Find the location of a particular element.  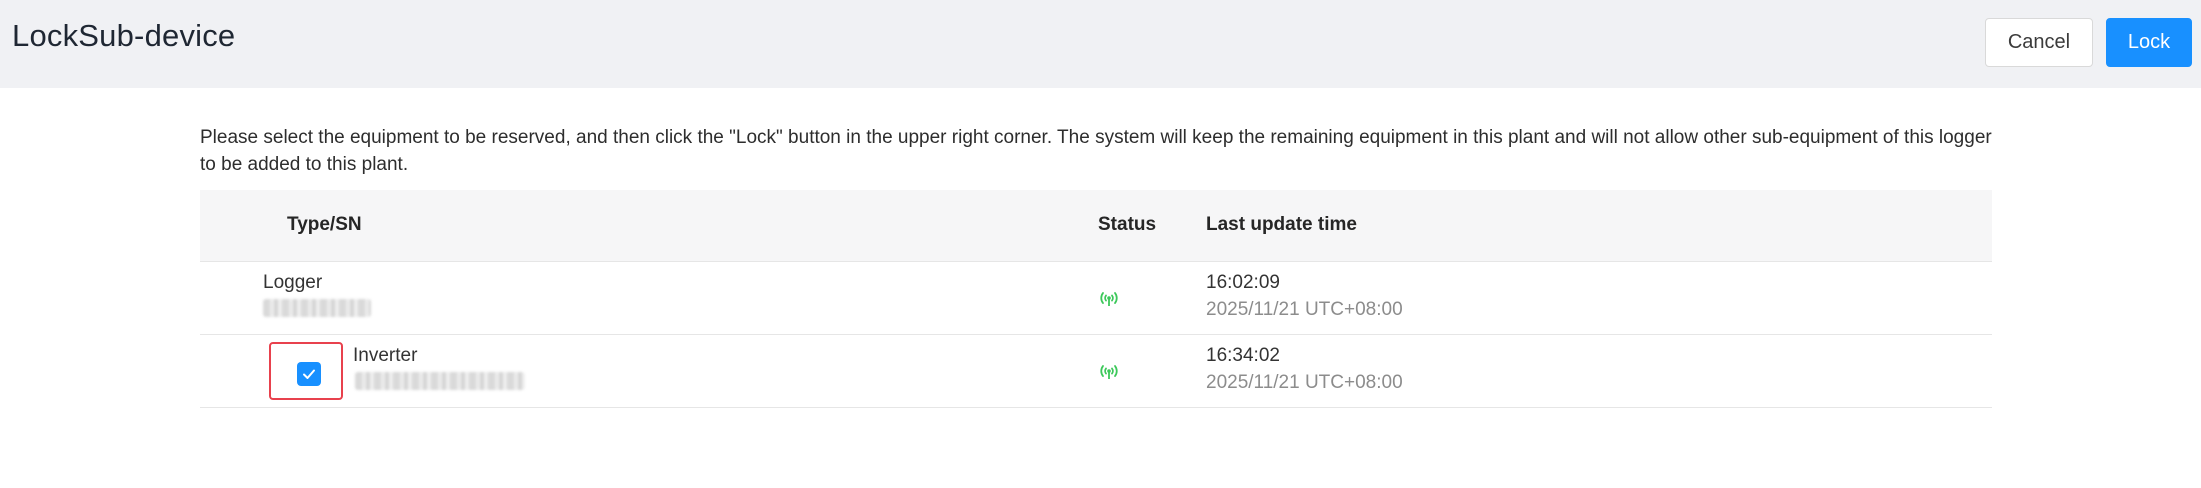

table-row-logger: Logger 16:02:09 2025/11/21 UTC+08:00 is located at coordinates (1096, 298).